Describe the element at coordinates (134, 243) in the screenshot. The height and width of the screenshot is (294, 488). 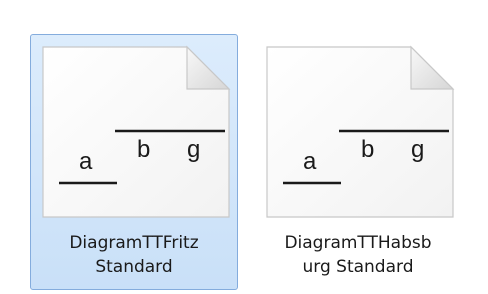
I see `file-name-line-1: DiagramTTFritz` at that location.